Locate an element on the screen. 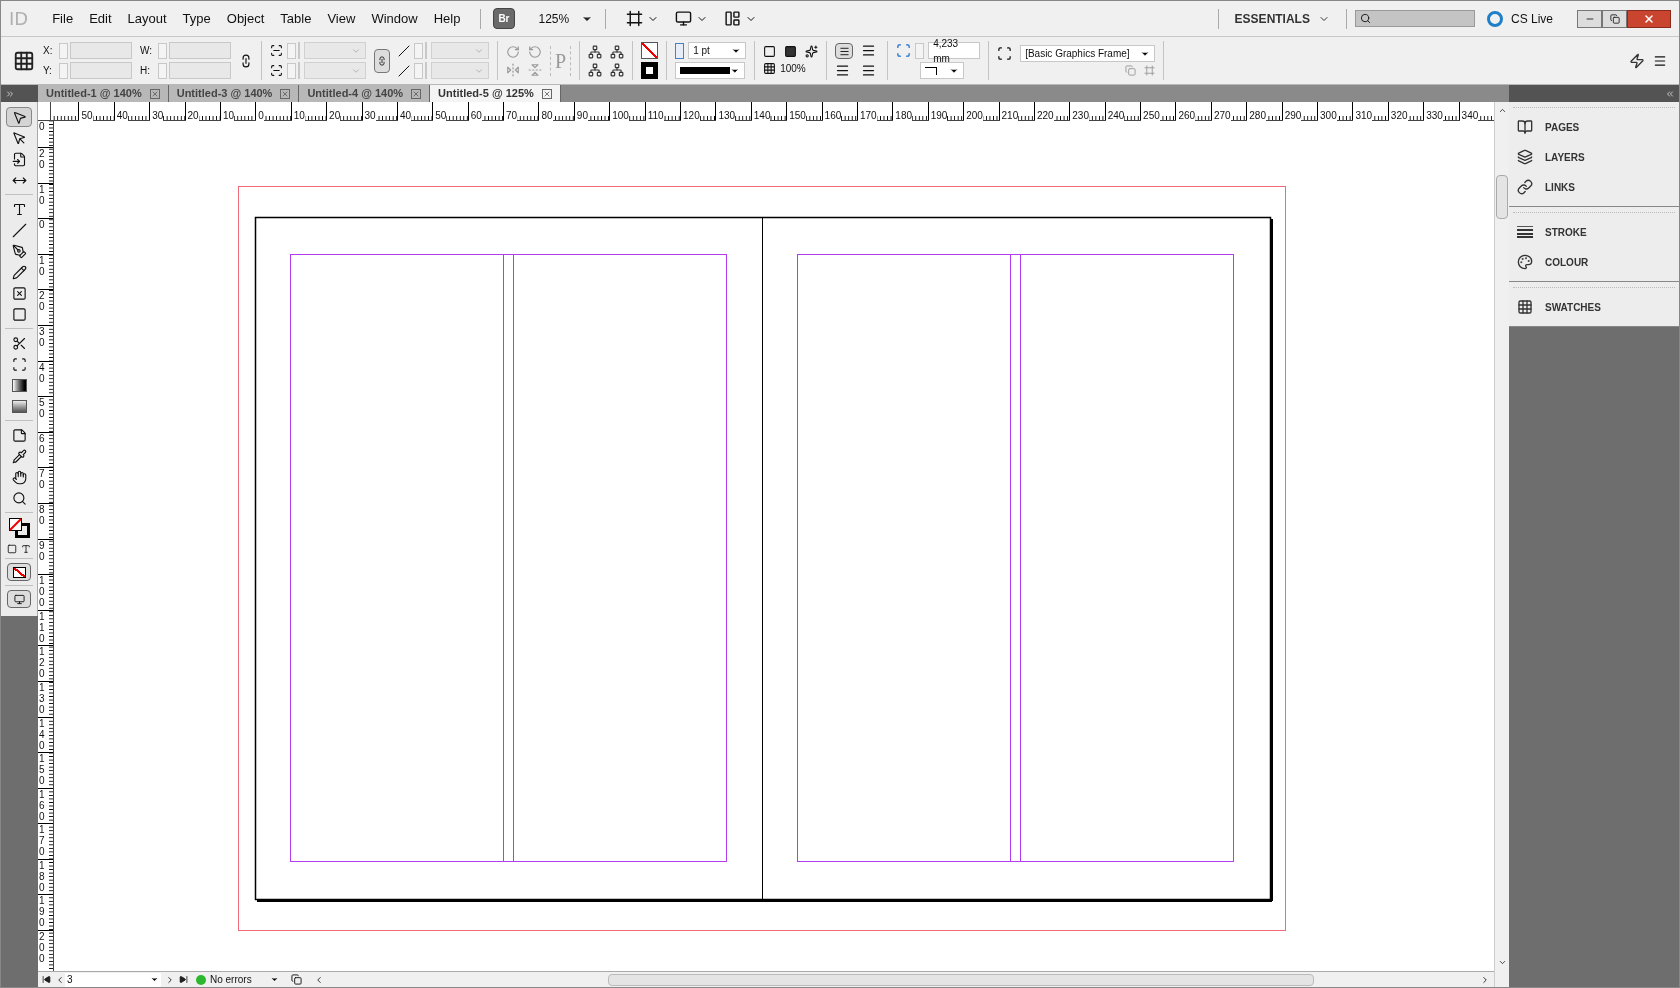 The width and height of the screenshot is (1680, 988). horizontal-ruler: 50 40 30 20 10 0 10 20 30 40 50 60 70 80 90 100 110 120 130 140 150 160 170 180 190 200 210 220 230 240 250 260 270 280 290 300 310 320 330 340 is located at coordinates (772, 111).